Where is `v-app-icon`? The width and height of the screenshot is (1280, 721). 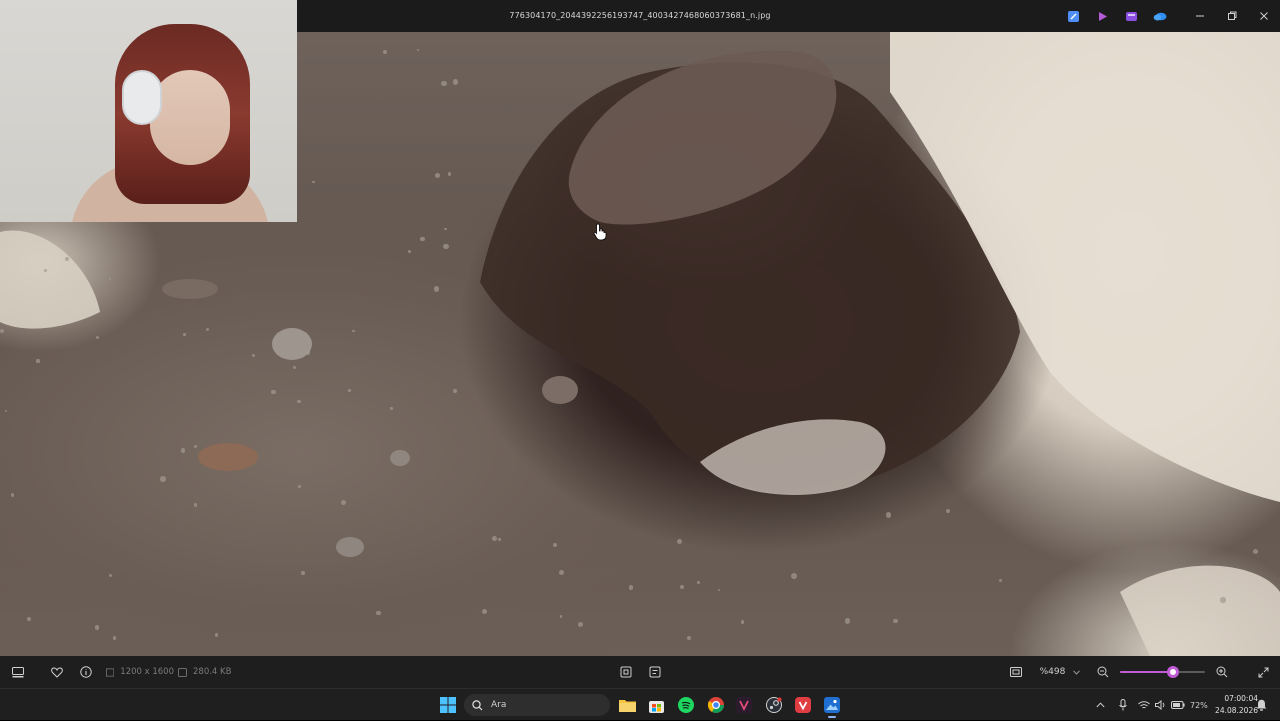 v-app-icon is located at coordinates (744, 705).